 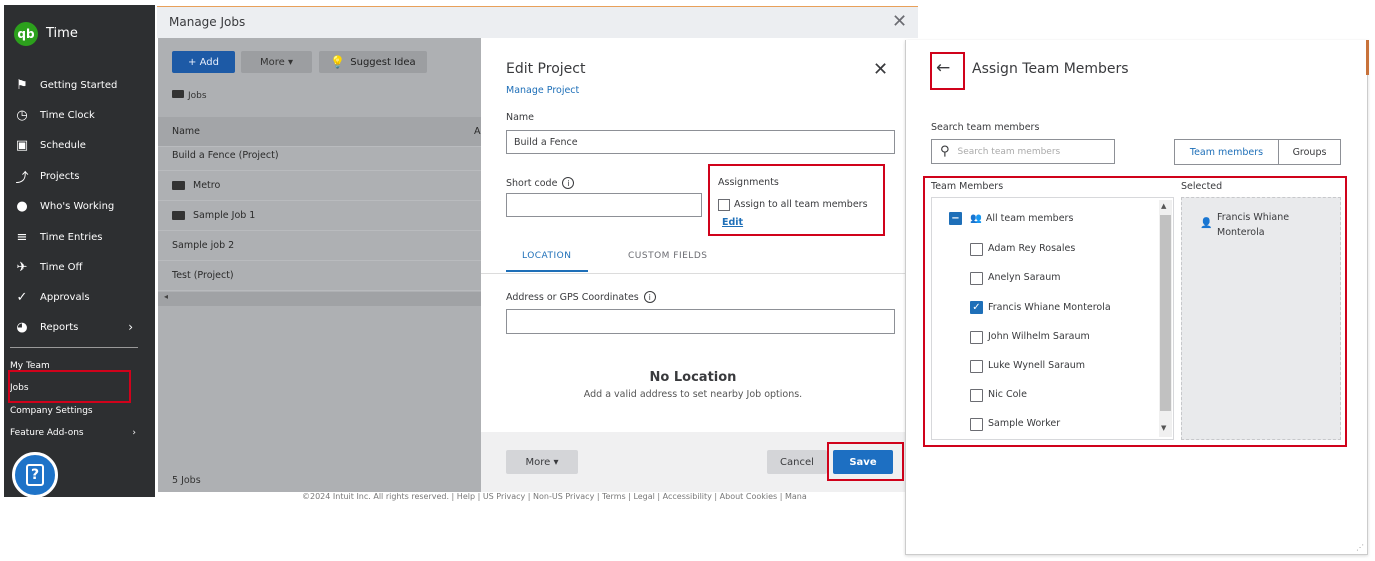 I want to click on sidebar-item-approvals: ✓ Approvals, so click(x=75, y=297).